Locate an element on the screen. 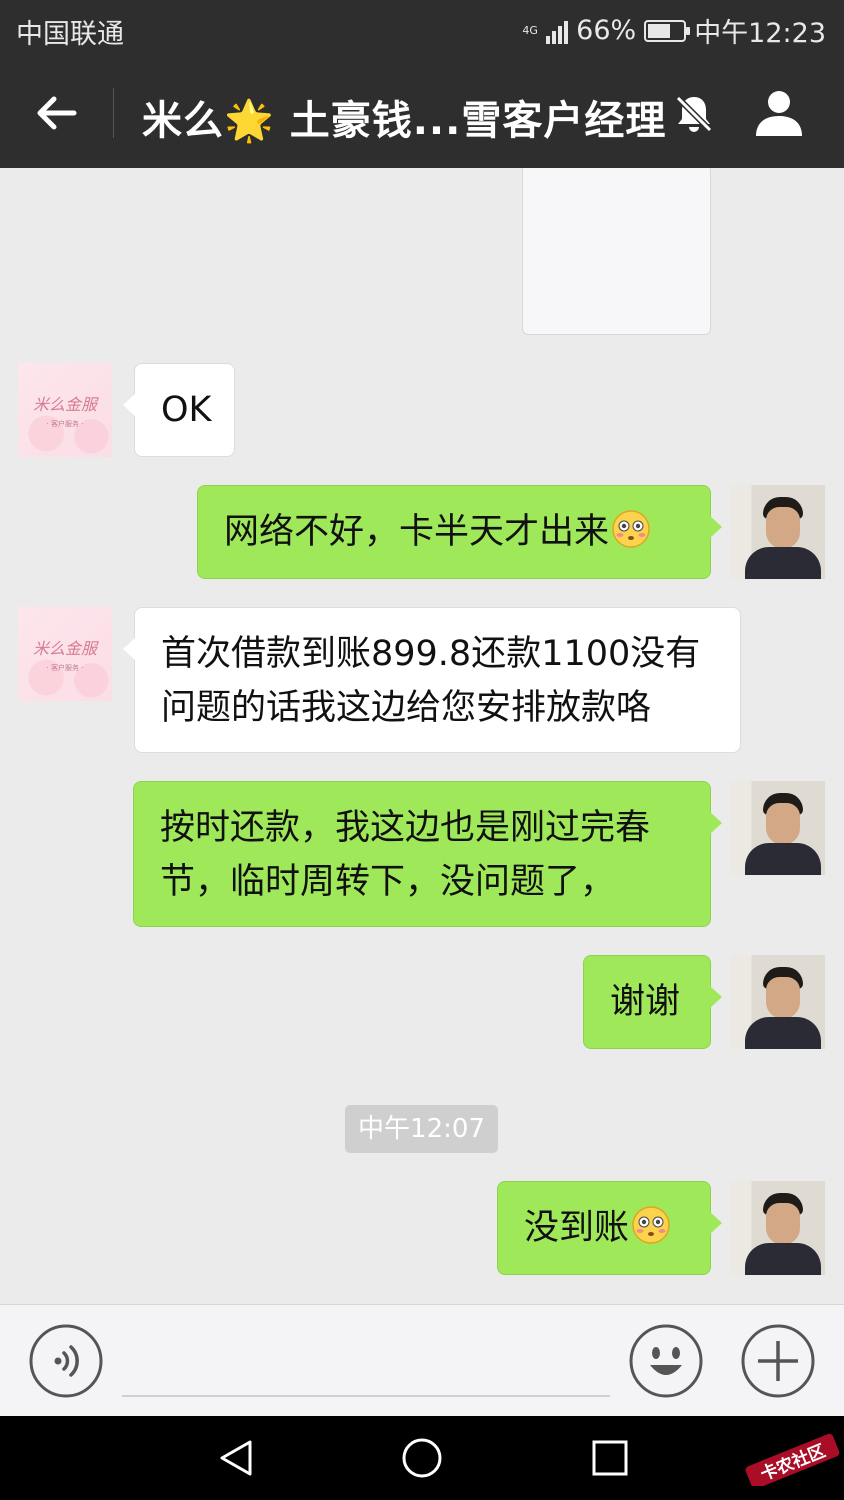  mute-bell-icon is located at coordinates (694, 114).